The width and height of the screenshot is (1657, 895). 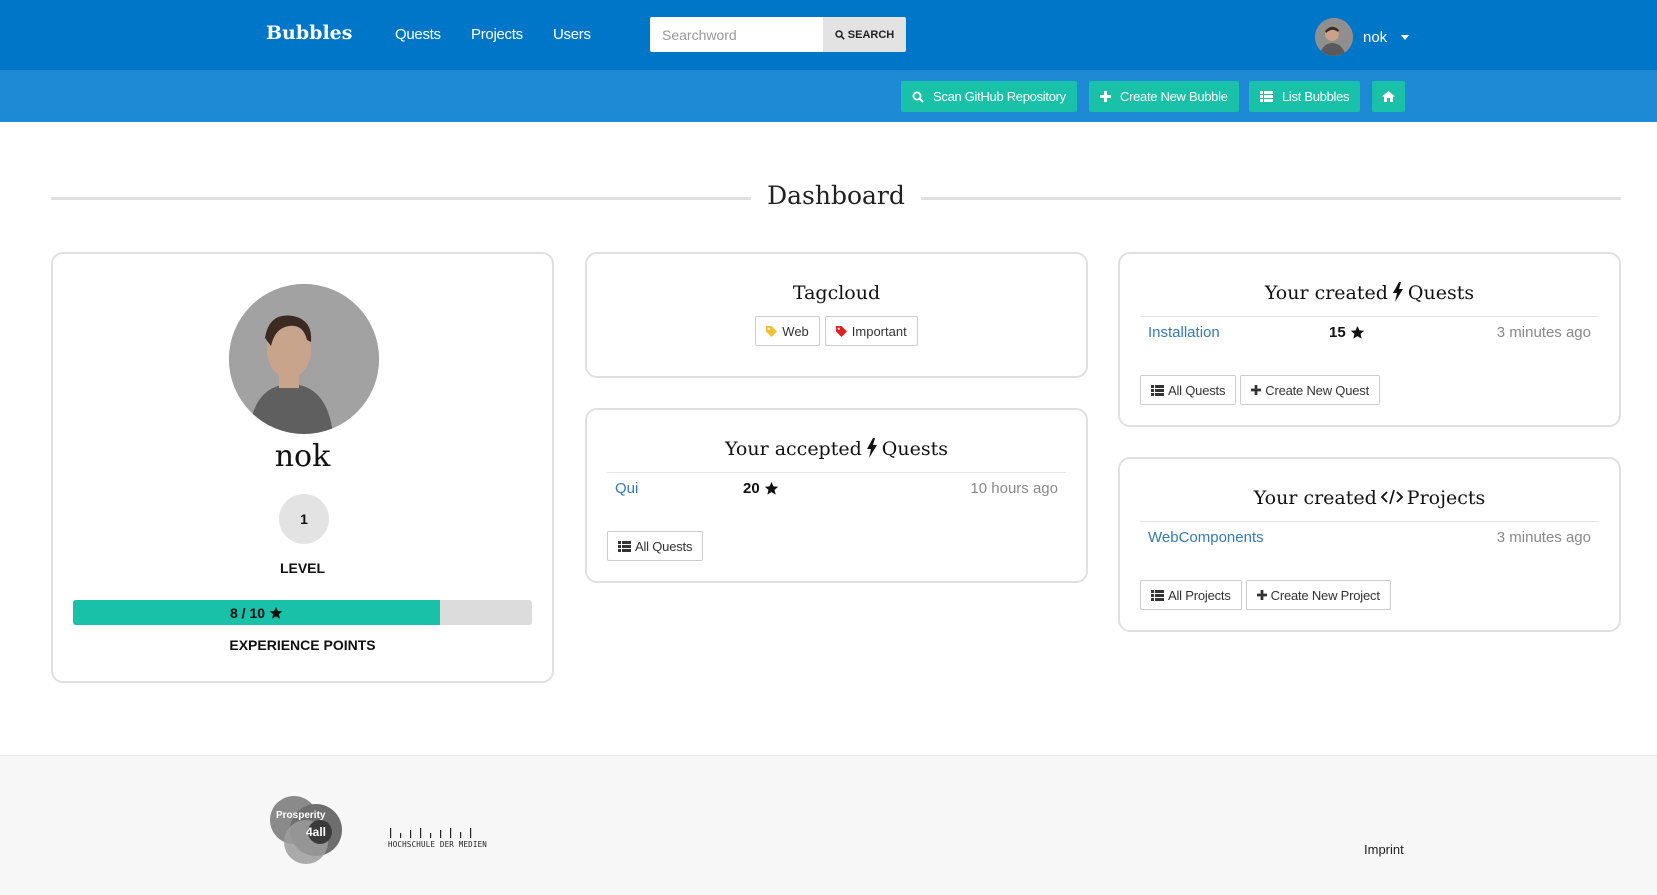 What do you see at coordinates (871, 34) in the screenshot?
I see `search-button-label: SEARCH` at bounding box center [871, 34].